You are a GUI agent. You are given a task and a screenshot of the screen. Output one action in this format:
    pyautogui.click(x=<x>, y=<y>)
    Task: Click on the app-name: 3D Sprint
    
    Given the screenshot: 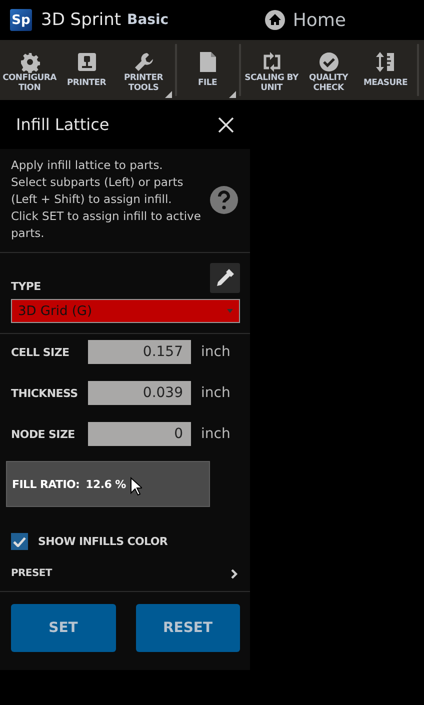 What is the action you would take?
    pyautogui.click(x=81, y=20)
    